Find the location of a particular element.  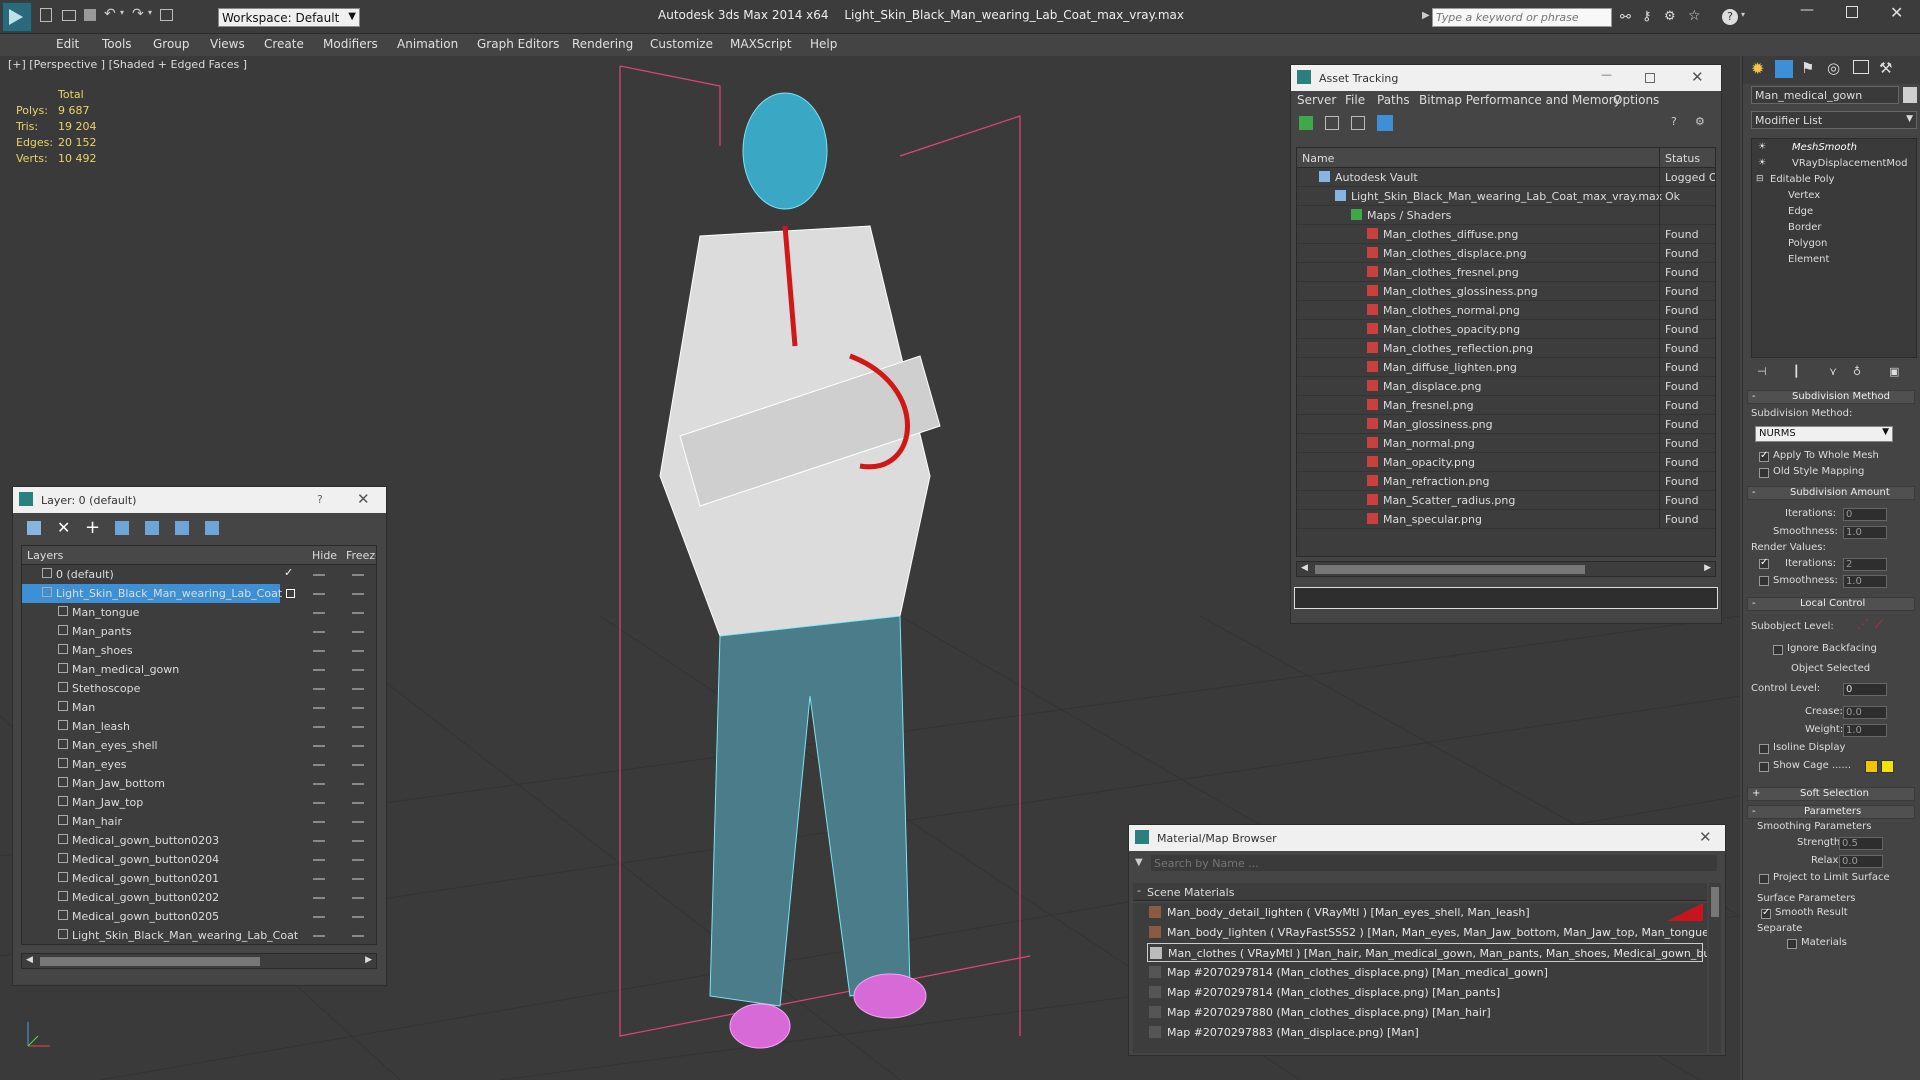

edge-level-icon: ⟋ is located at coordinates (1879, 624).